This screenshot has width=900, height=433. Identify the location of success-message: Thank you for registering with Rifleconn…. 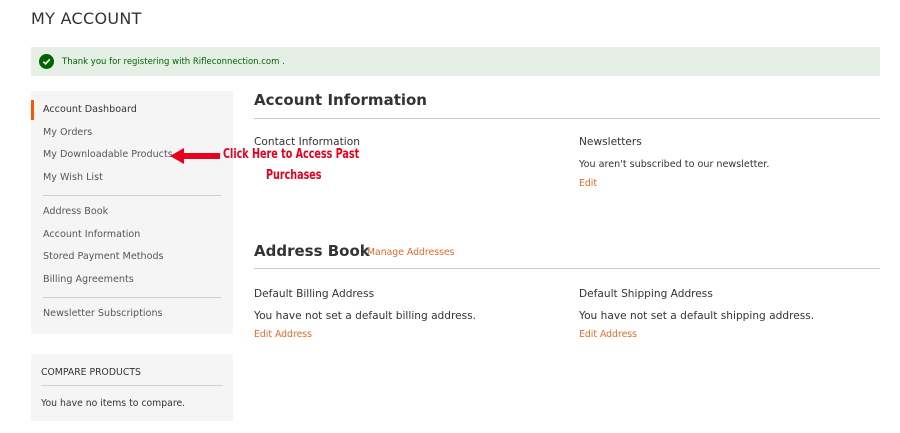
(455, 61).